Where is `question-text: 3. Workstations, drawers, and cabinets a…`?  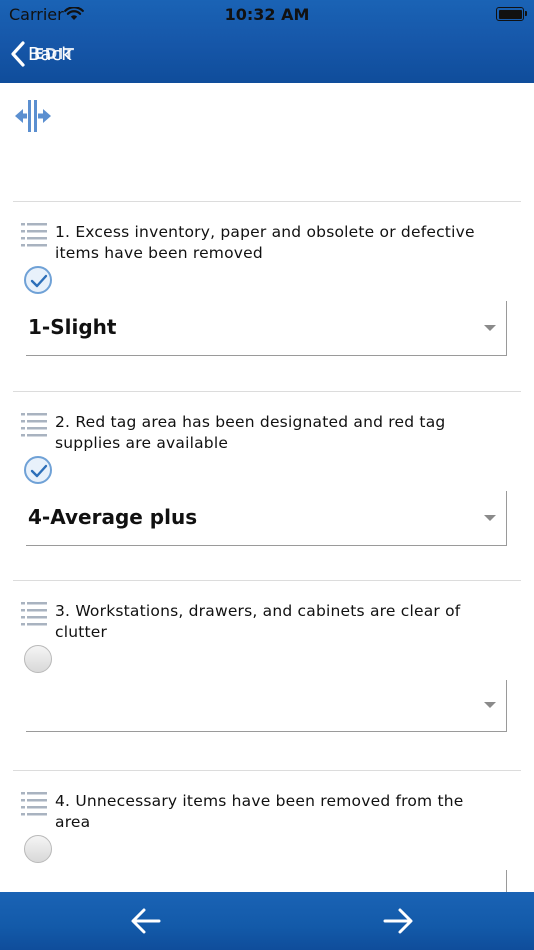 question-text: 3. Workstations, drawers, and cabinets a… is located at coordinates (258, 621).